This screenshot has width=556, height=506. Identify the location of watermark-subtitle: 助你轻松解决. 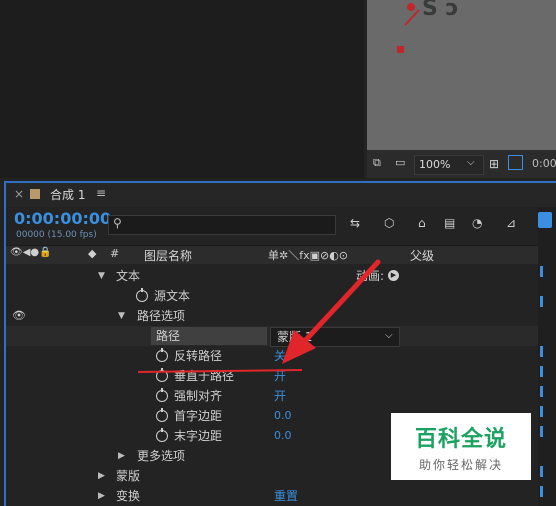
(460, 465).